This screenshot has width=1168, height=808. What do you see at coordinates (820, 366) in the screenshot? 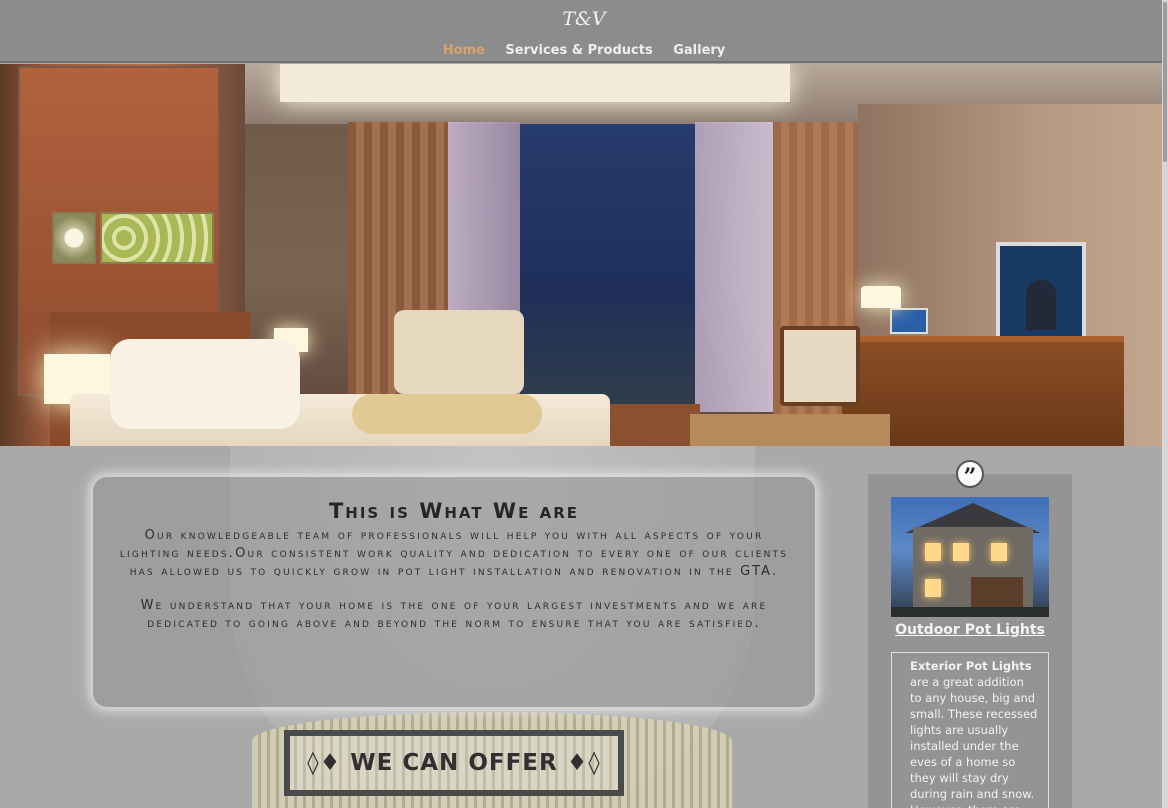
I see `hero-chair` at bounding box center [820, 366].